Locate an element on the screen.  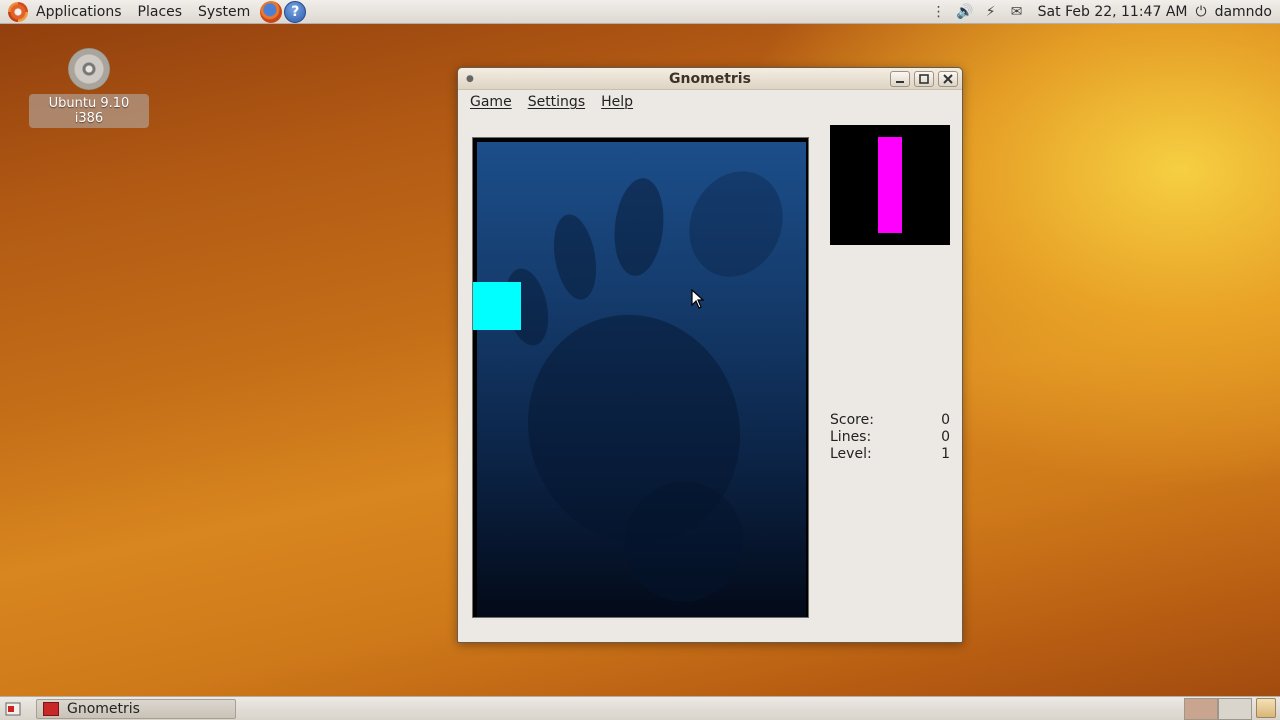
workspace-switcher is located at coordinates (1230, 708).